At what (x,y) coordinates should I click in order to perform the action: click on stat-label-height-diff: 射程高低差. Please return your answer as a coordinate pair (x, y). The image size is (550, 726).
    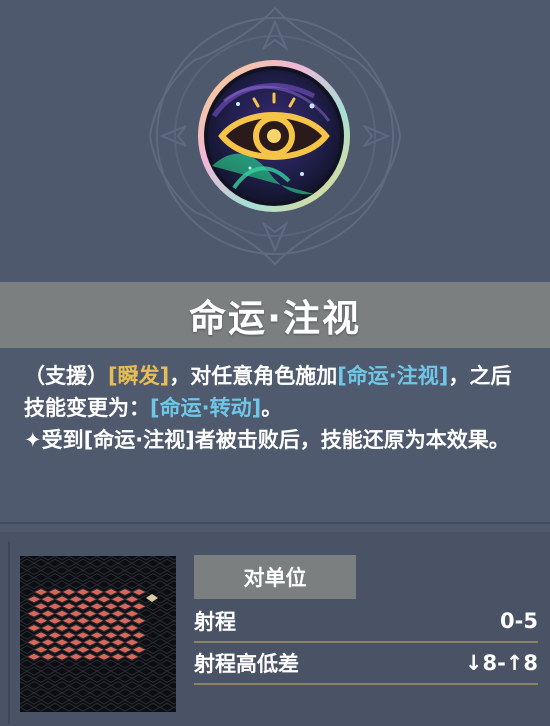
    Looking at the image, I should click on (246, 664).